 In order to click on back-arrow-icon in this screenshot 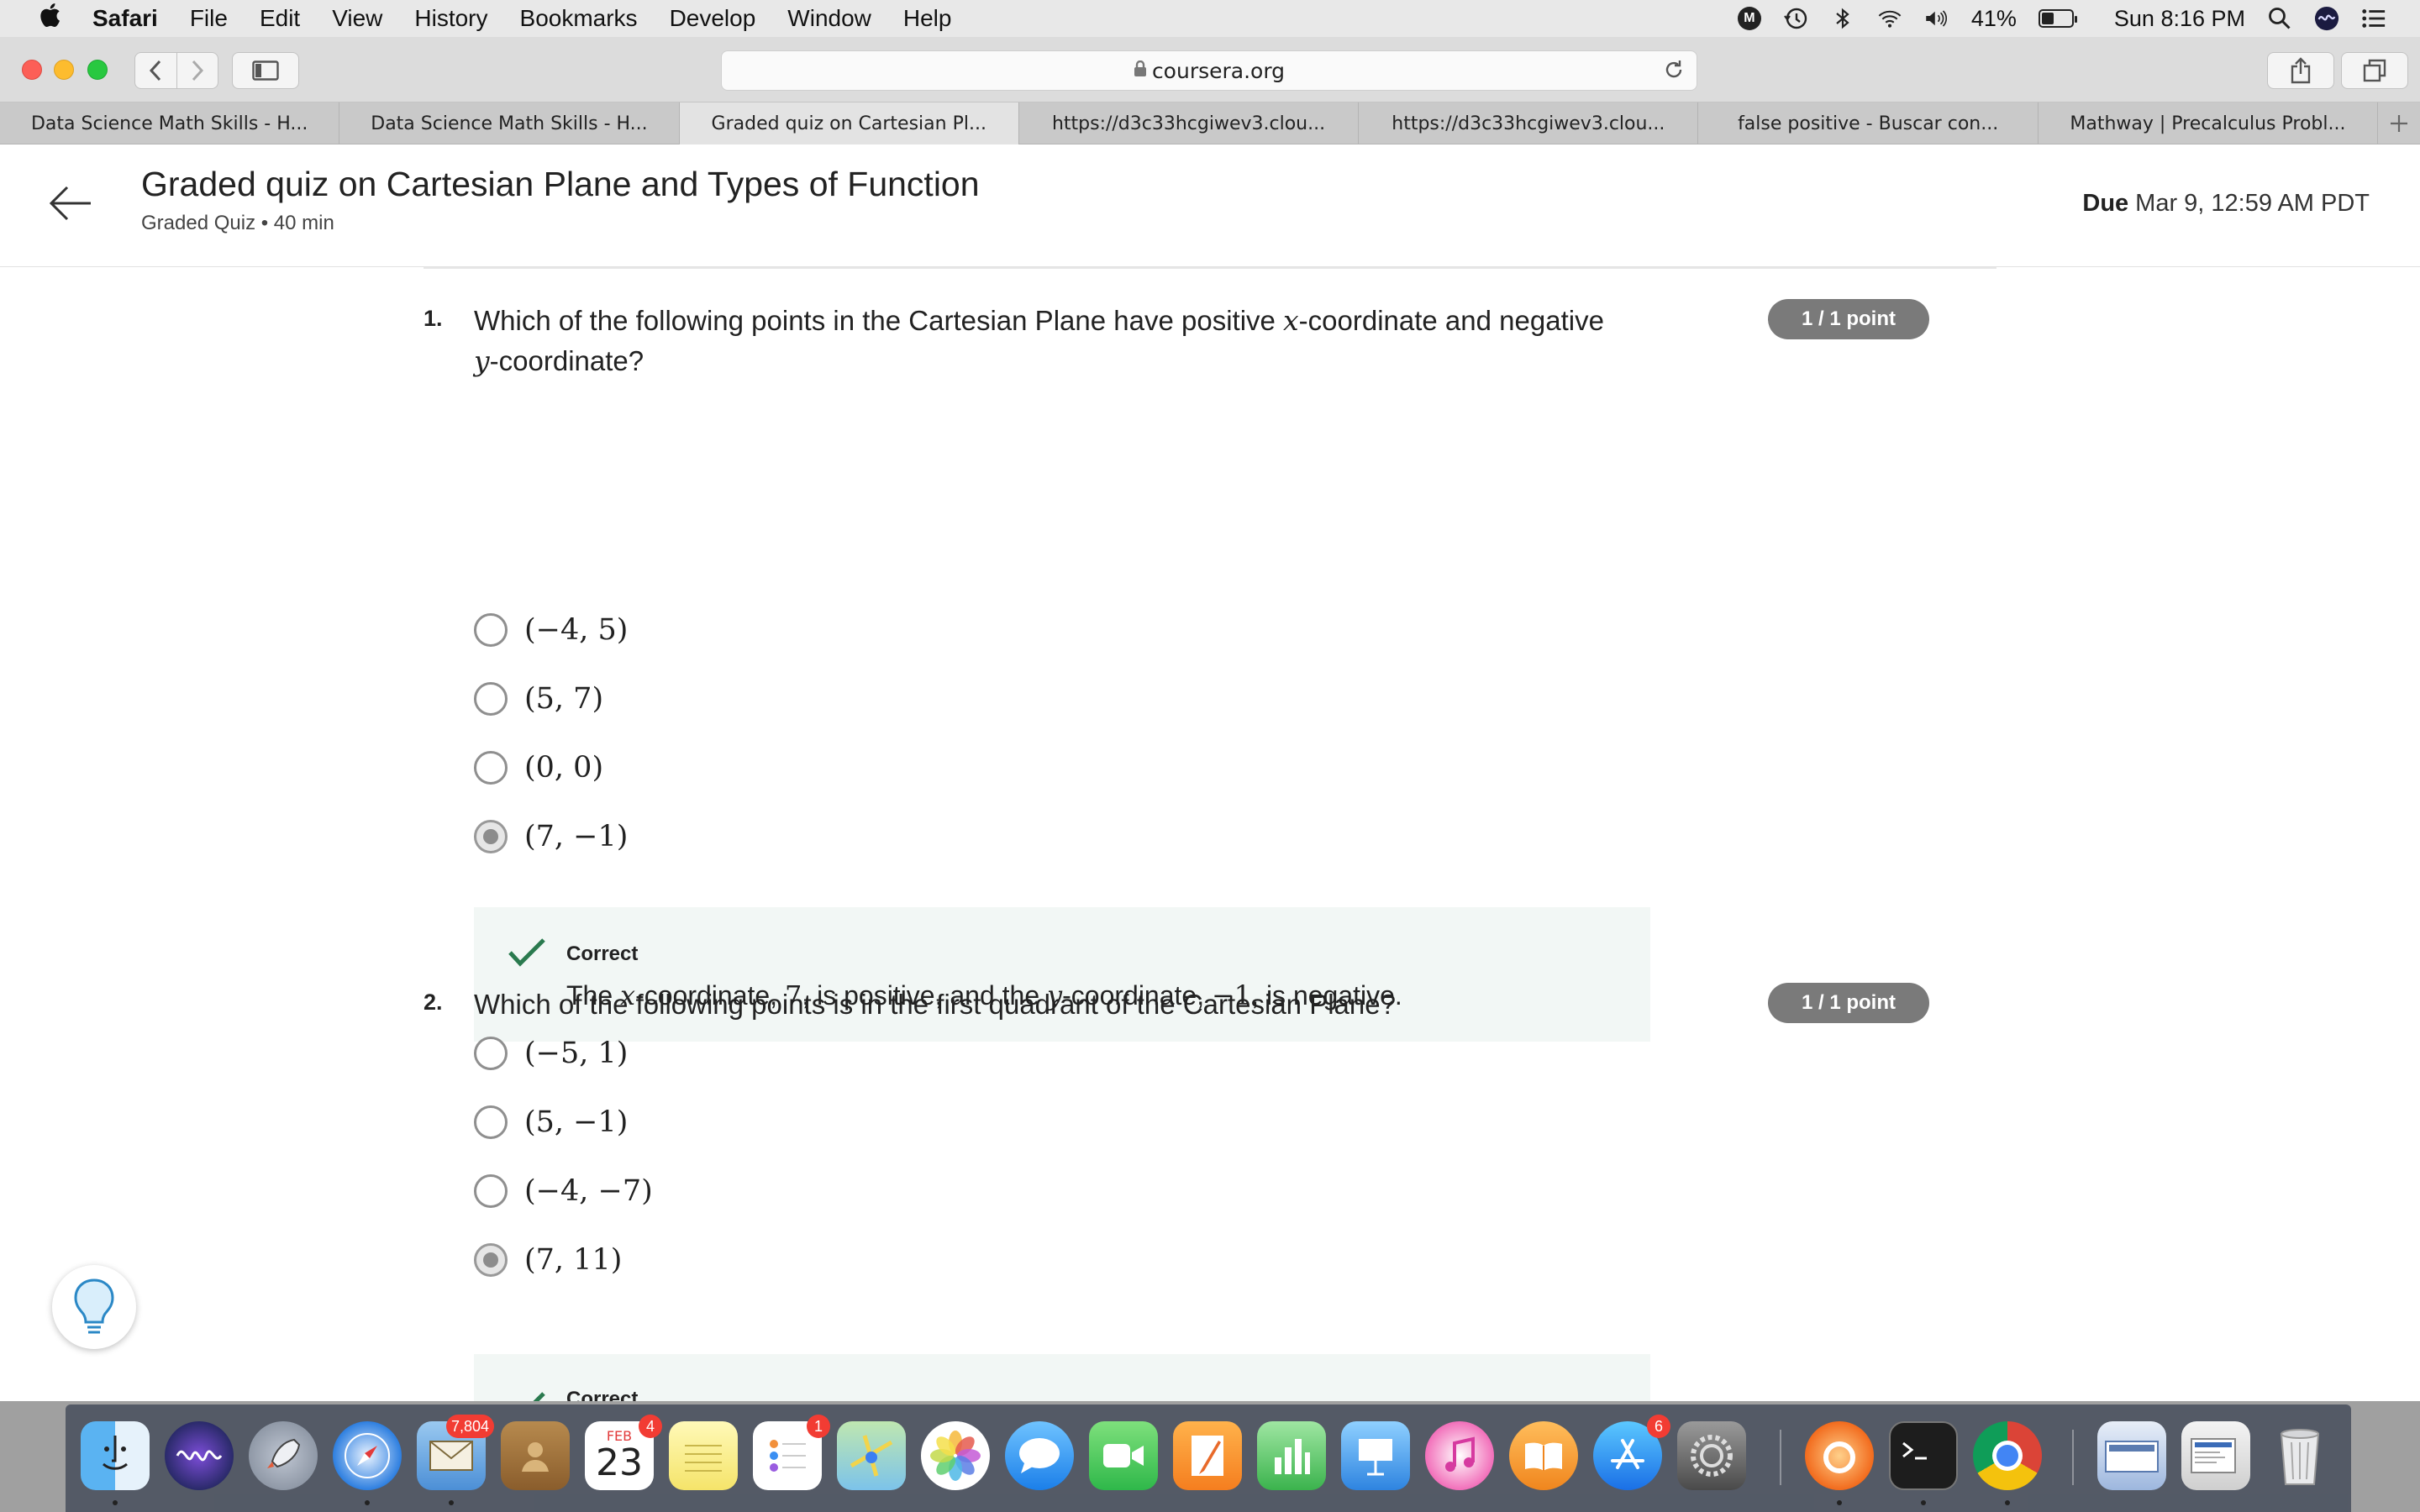, I will do `click(70, 203)`.